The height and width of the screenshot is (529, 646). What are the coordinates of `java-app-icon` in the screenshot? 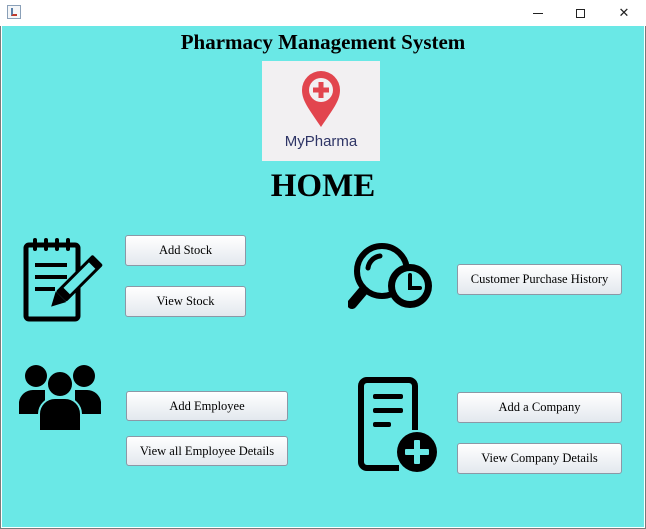 It's located at (14, 12).